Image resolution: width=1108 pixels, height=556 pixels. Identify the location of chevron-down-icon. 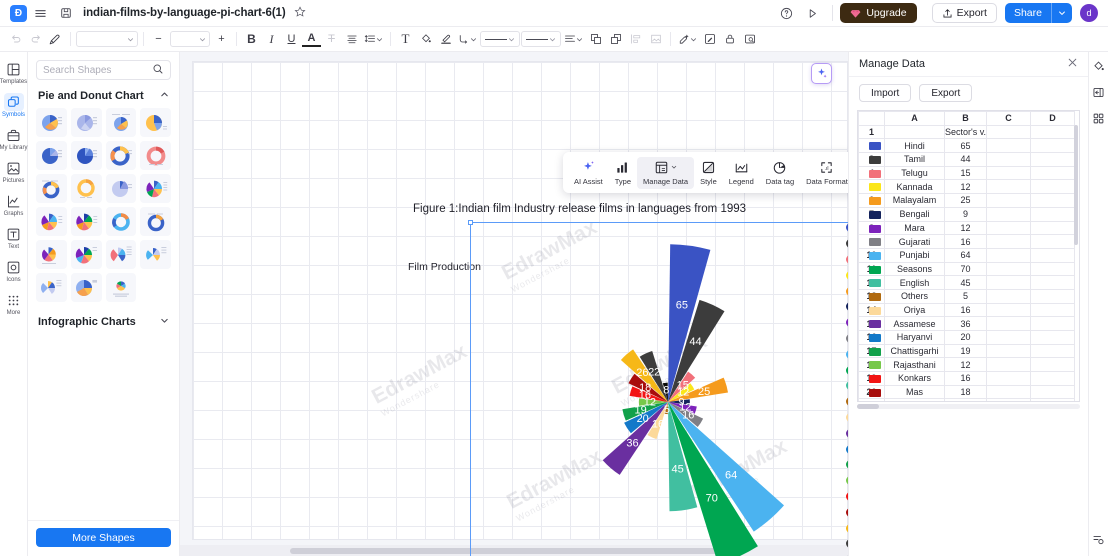
(164, 322).